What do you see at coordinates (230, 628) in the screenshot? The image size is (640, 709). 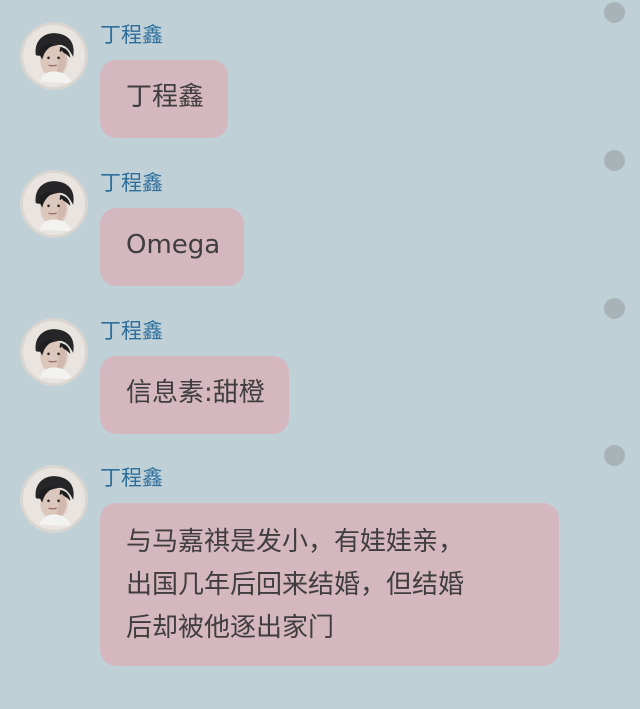 I see `message-text-line-3: 后却被他逐出家门` at bounding box center [230, 628].